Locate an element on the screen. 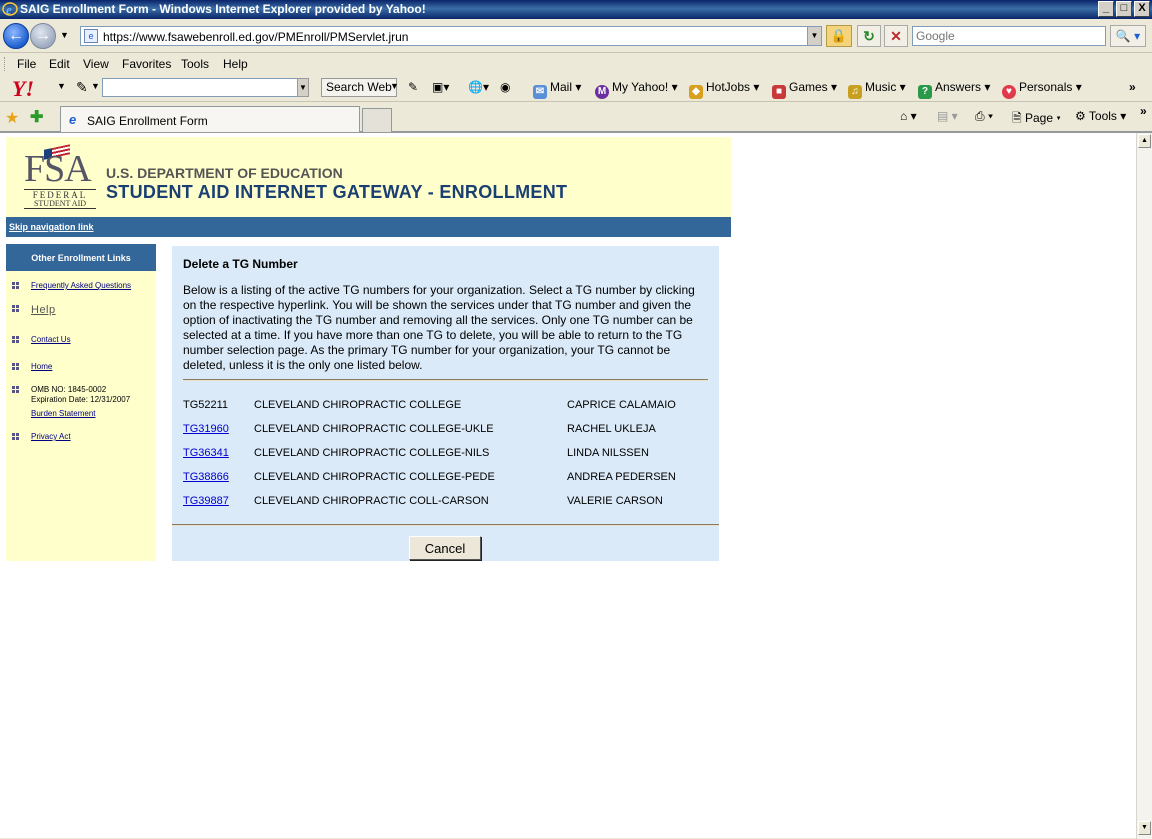 The width and height of the screenshot is (1152, 839). mail-button: ✉ Mail ▾ is located at coordinates (557, 89).